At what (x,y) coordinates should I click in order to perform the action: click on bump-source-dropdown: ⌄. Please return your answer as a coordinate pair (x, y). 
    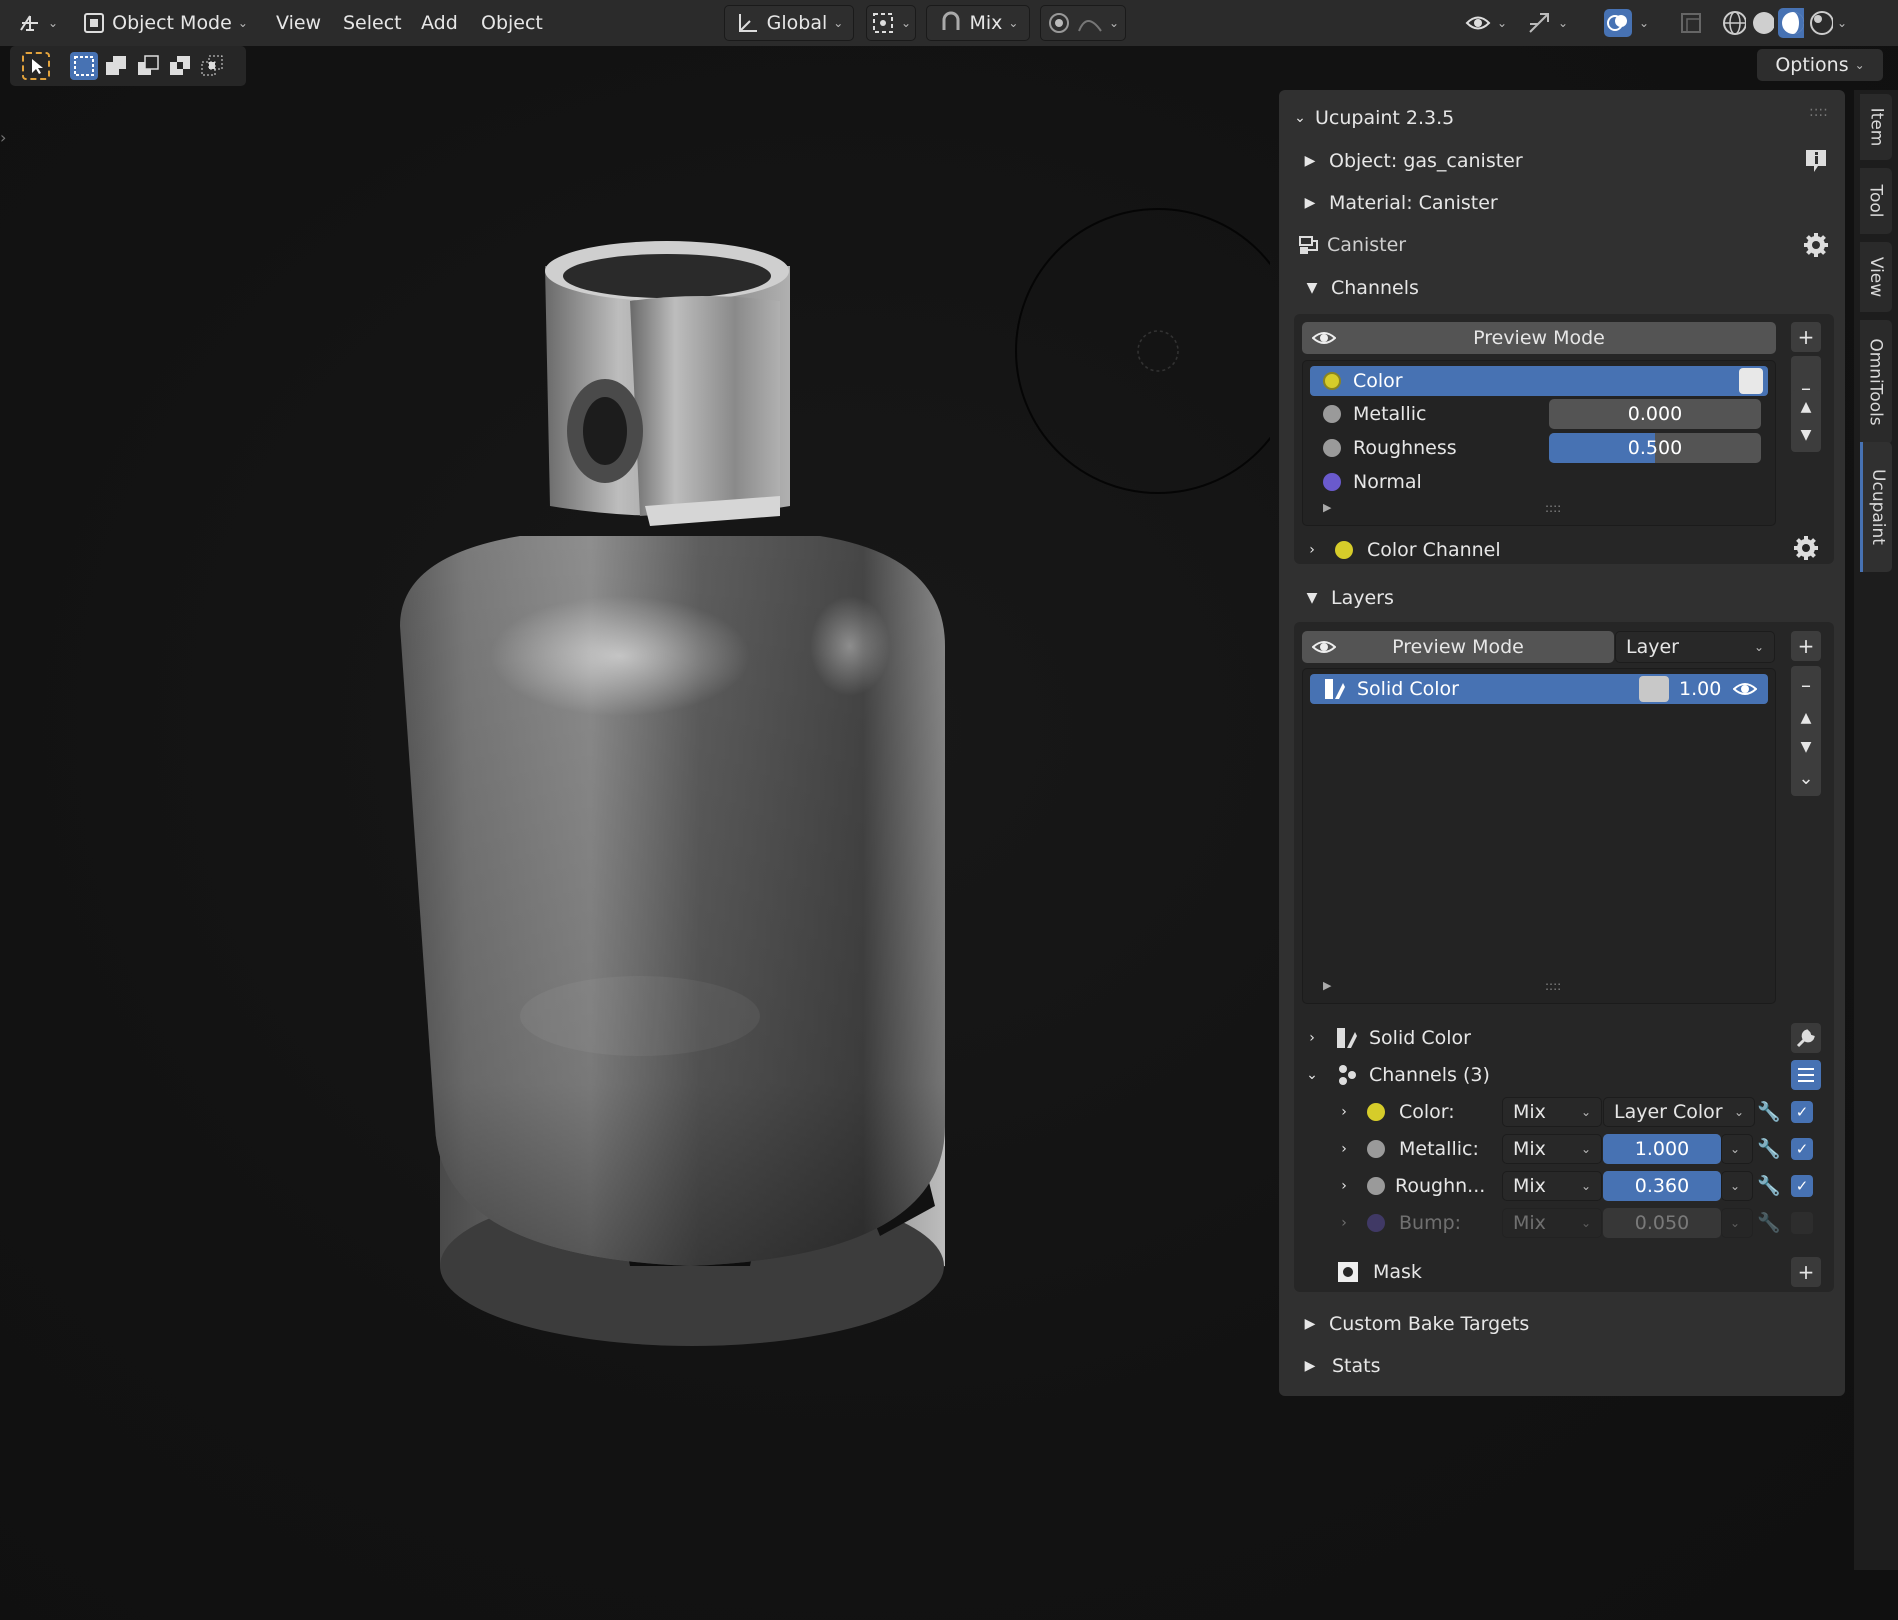
    Looking at the image, I should click on (1737, 1223).